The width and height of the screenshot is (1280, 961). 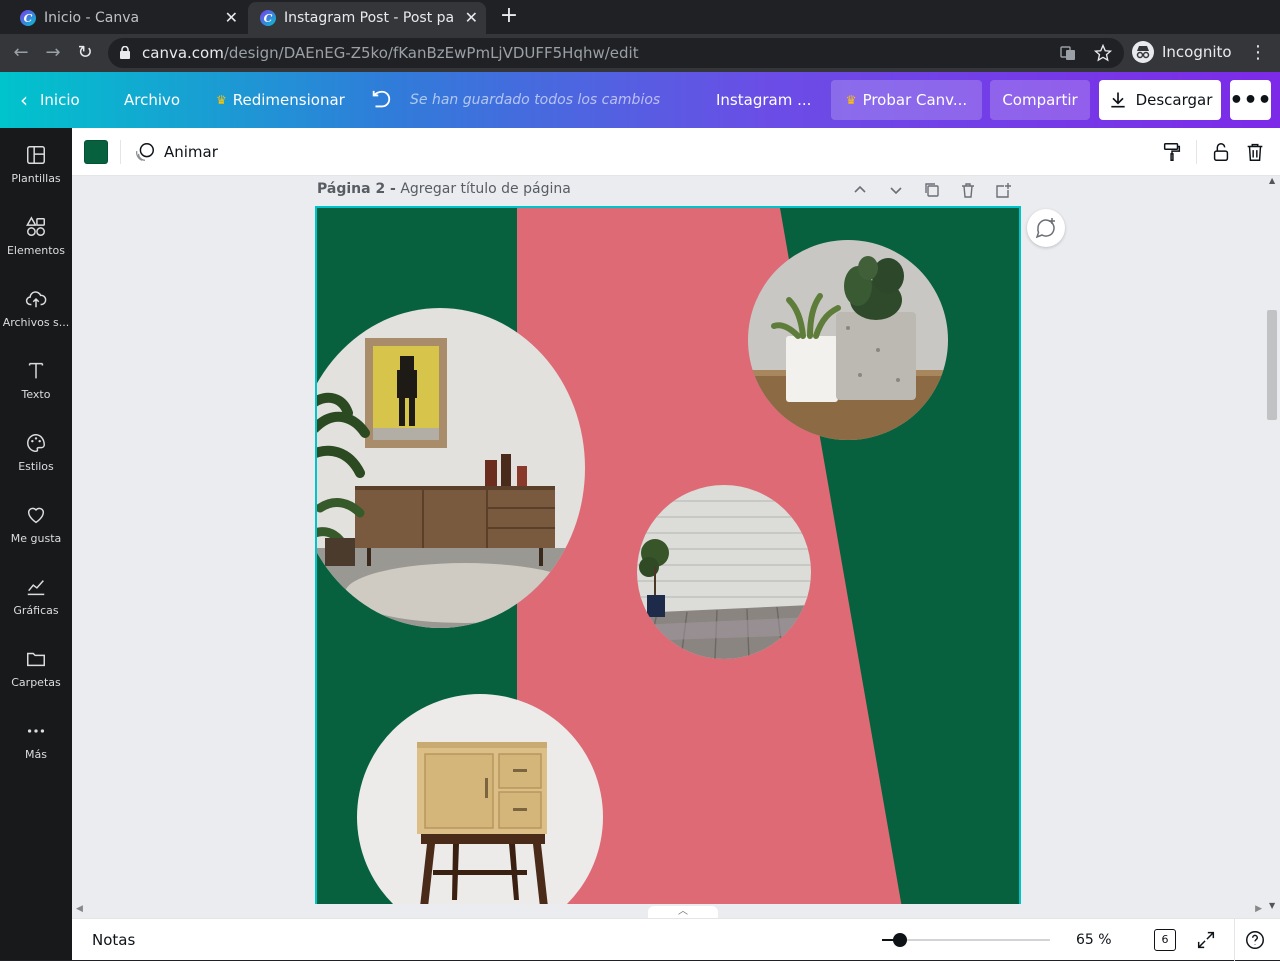 I want to click on reload-icon: ↻, so click(x=85, y=53).